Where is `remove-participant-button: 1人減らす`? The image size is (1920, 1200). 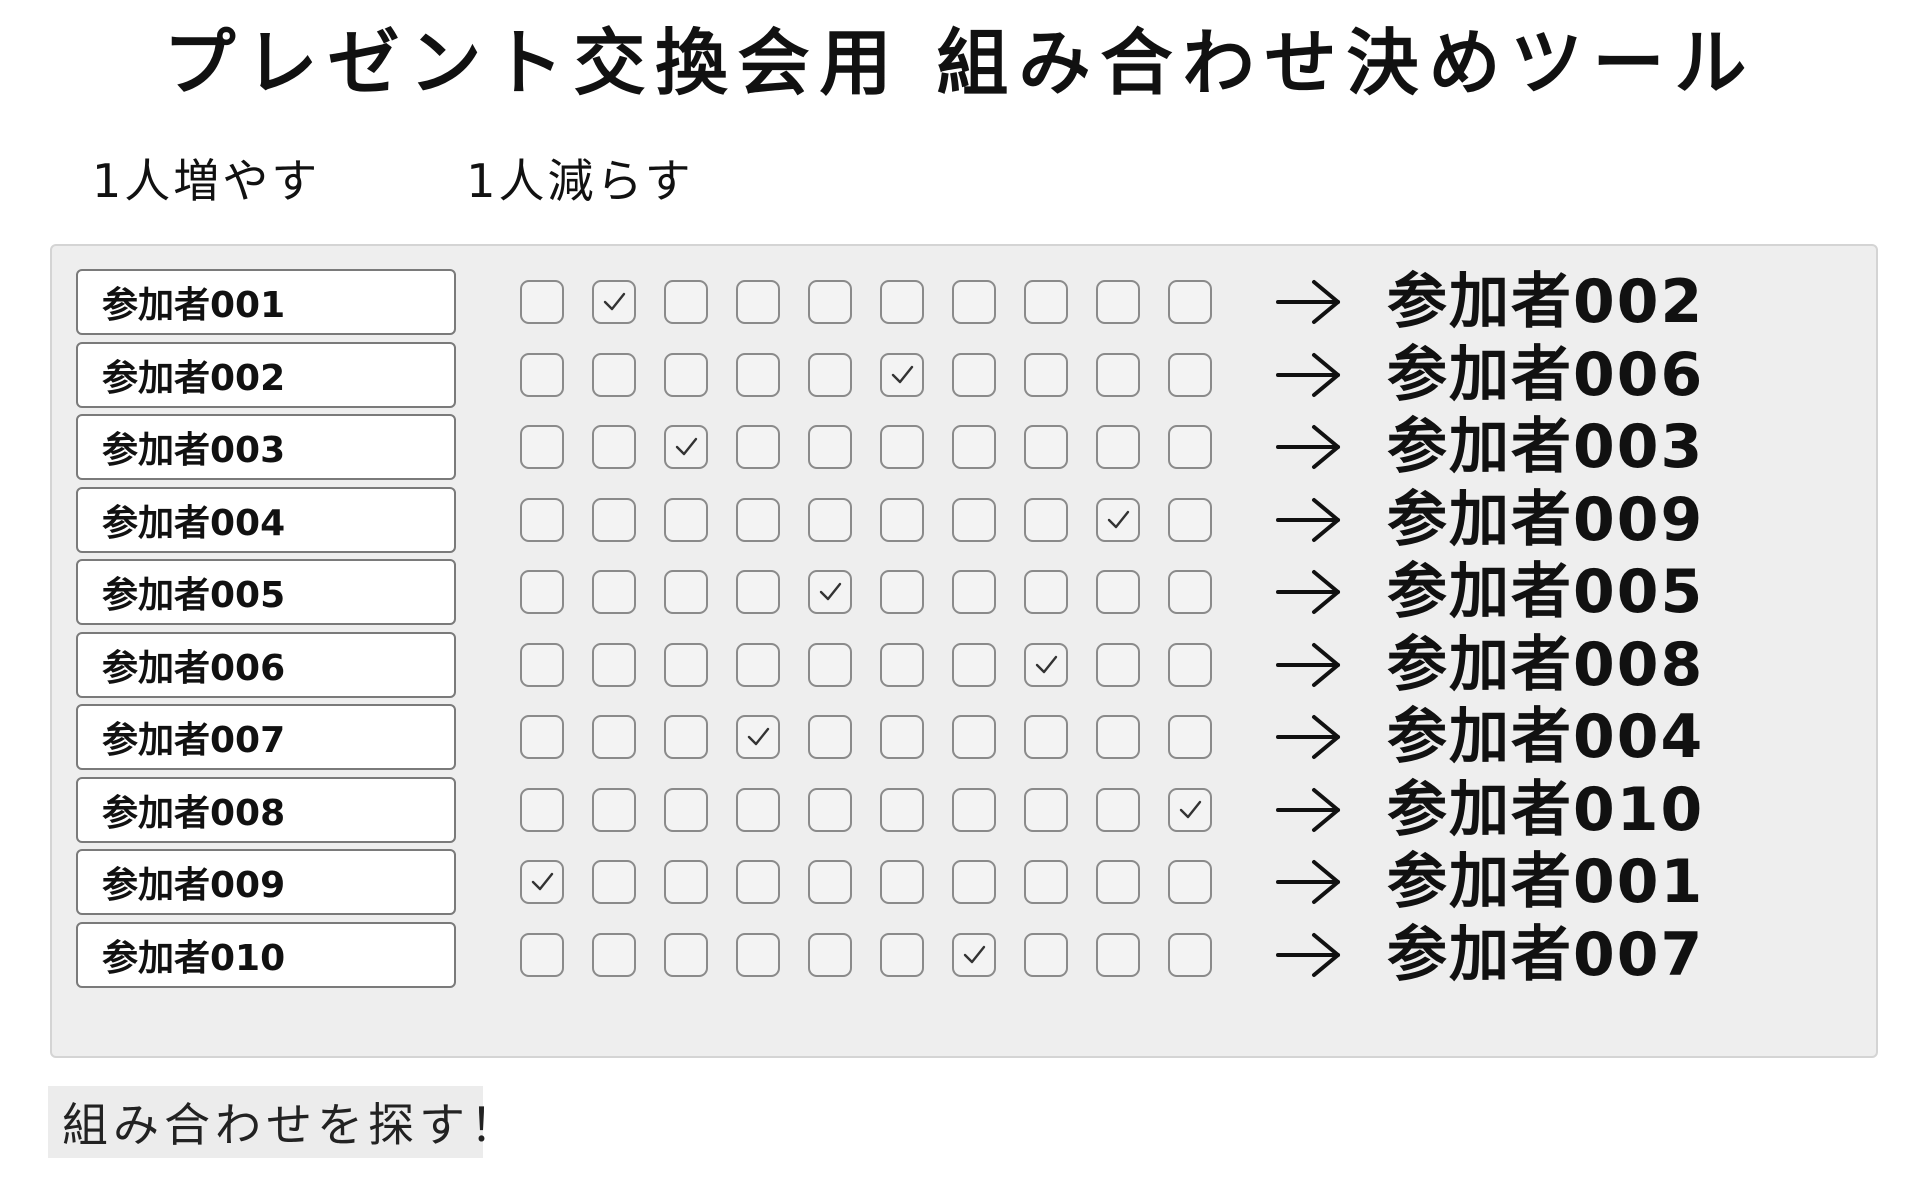 remove-participant-button: 1人減らす is located at coordinates (579, 181).